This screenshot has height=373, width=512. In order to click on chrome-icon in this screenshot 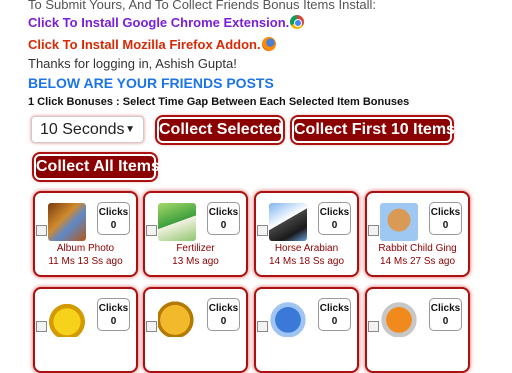, I will do `click(297, 22)`.